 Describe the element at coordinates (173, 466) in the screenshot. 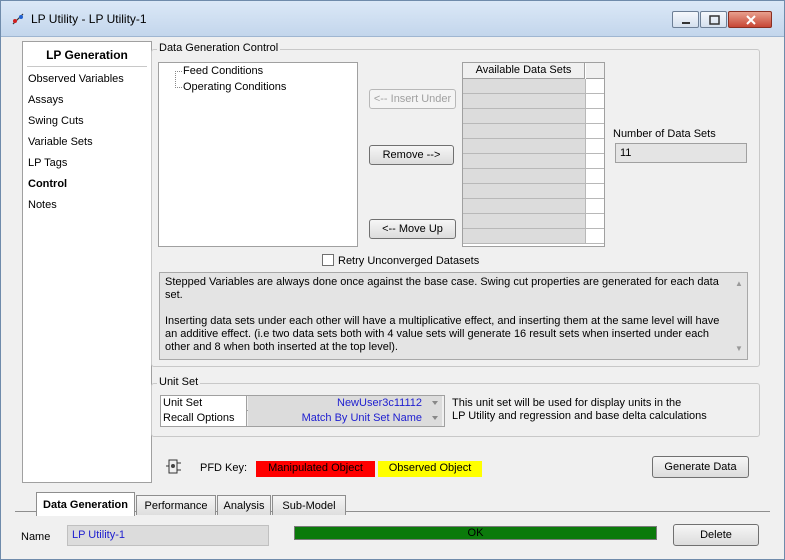

I see `pfd-icon` at that location.